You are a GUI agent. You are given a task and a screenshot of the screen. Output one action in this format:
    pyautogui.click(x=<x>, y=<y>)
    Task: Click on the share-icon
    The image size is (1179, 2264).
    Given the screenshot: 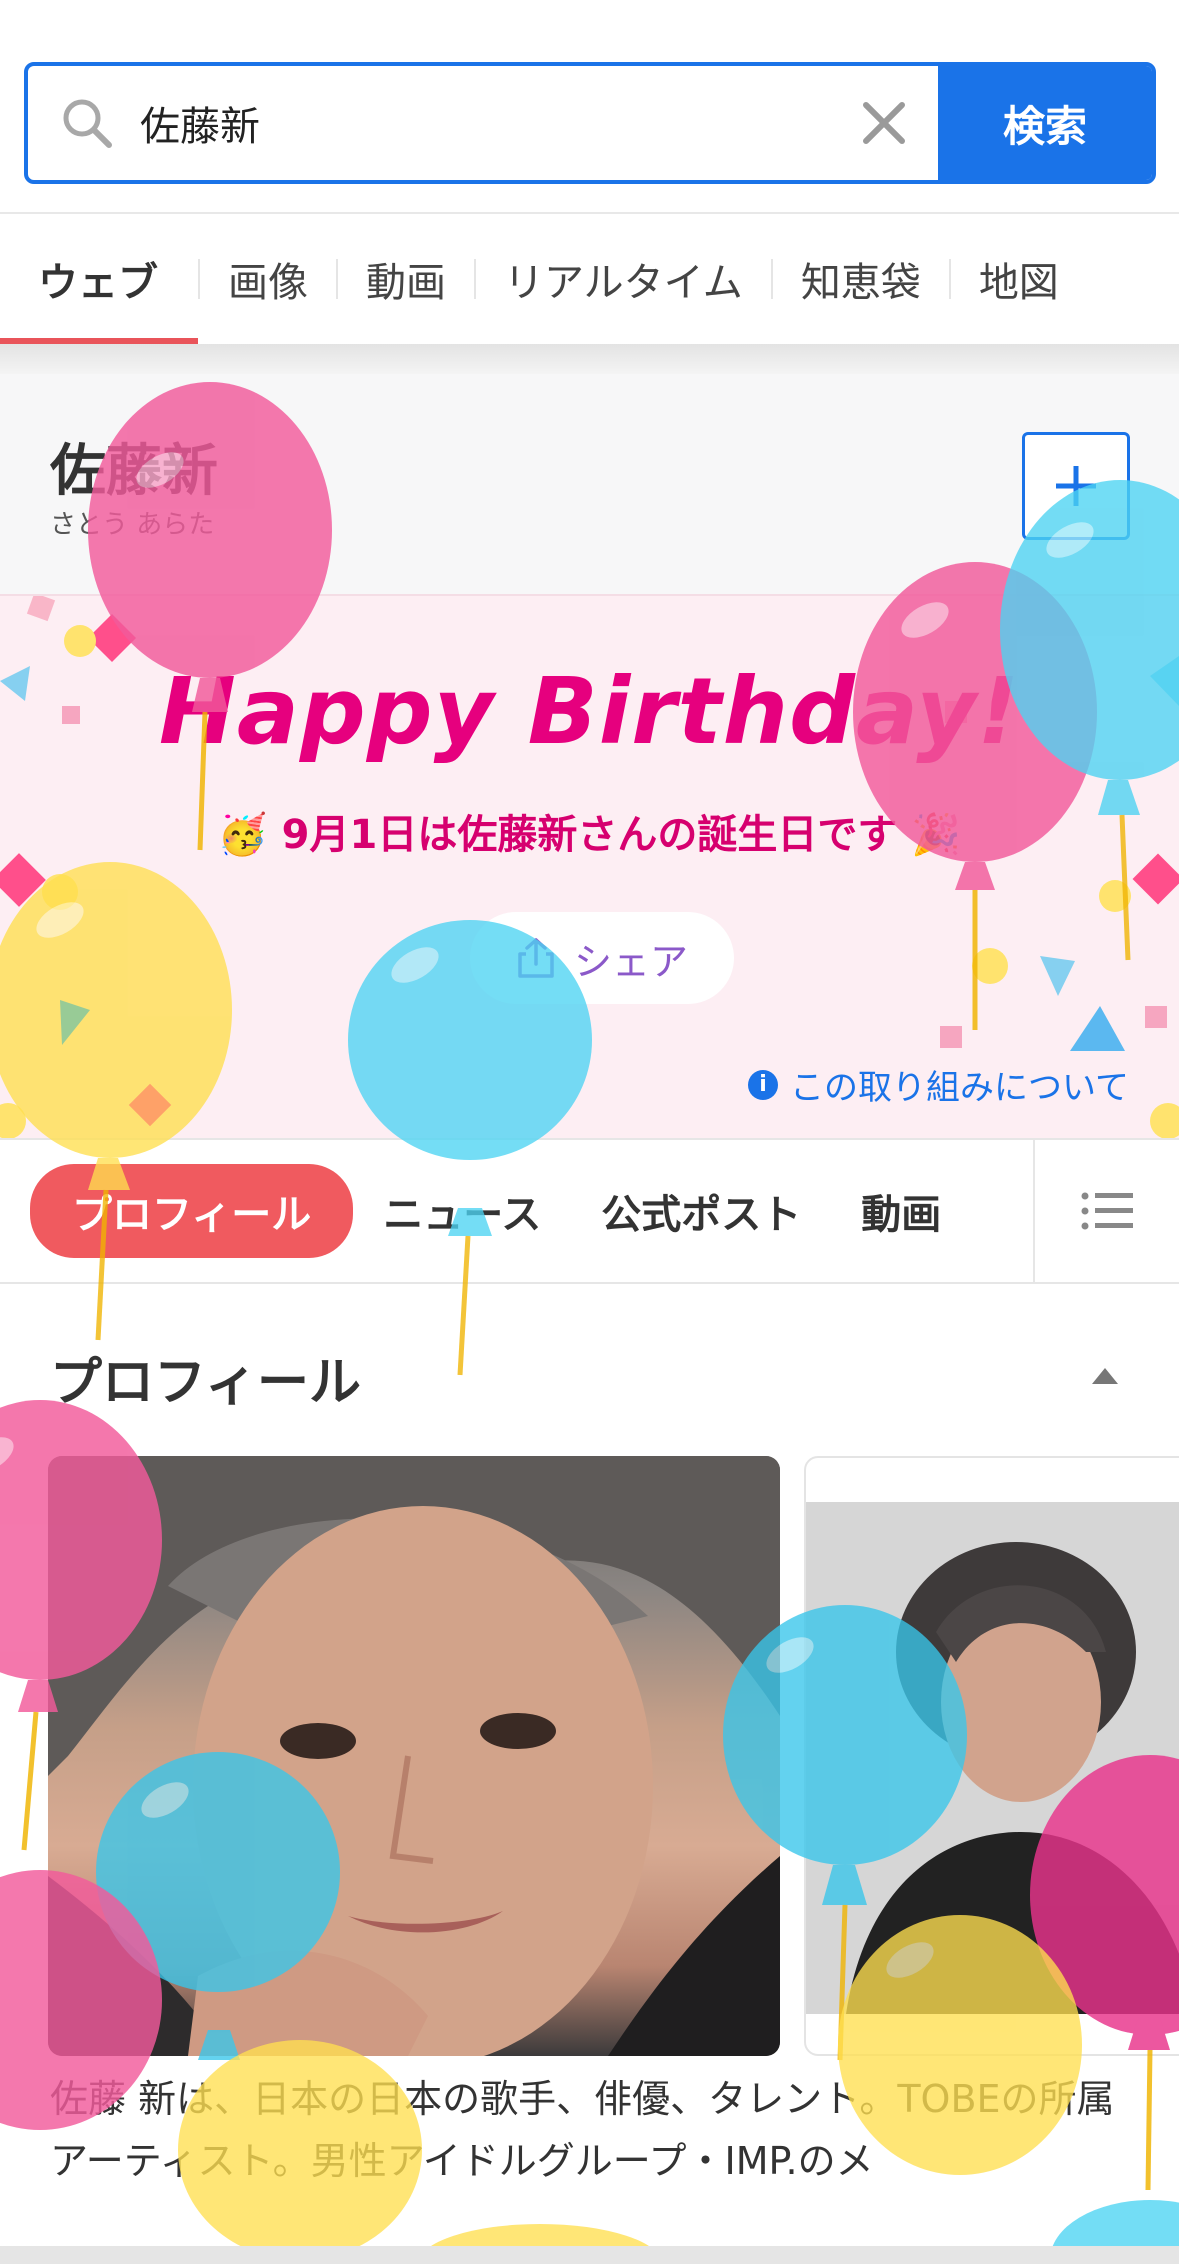 What is the action you would take?
    pyautogui.click(x=536, y=958)
    